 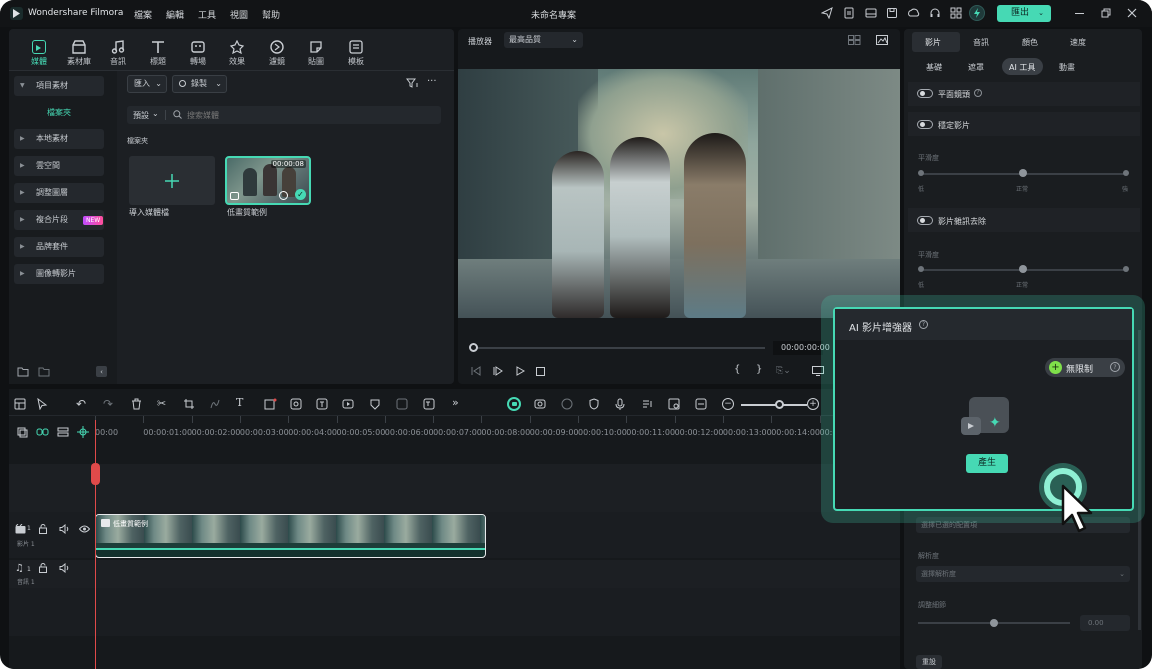 What do you see at coordinates (540, 371) in the screenshot?
I see `stop-icon` at bounding box center [540, 371].